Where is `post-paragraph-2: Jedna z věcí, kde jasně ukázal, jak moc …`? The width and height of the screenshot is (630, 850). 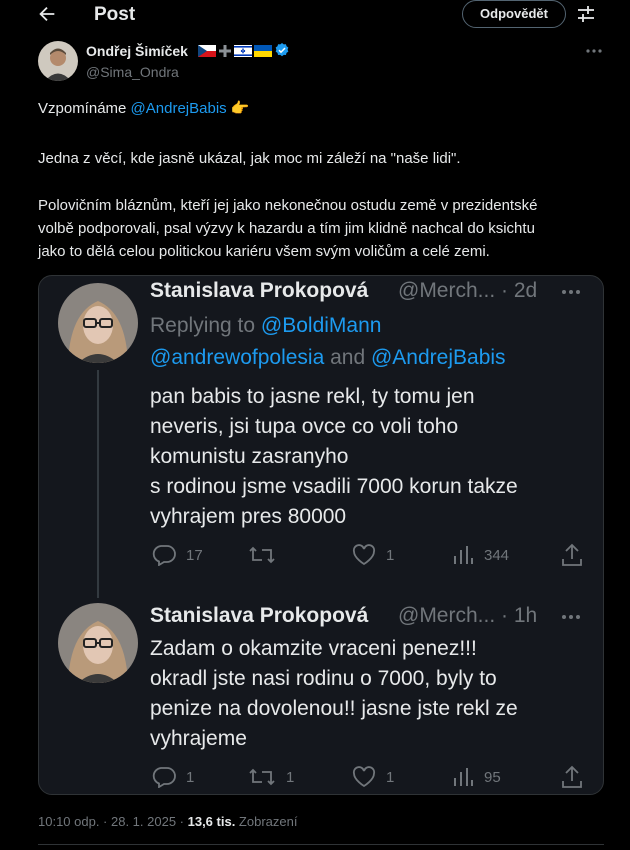
post-paragraph-2: Jedna z věcí, kde jasně ukázal, jak moc … is located at coordinates (249, 158).